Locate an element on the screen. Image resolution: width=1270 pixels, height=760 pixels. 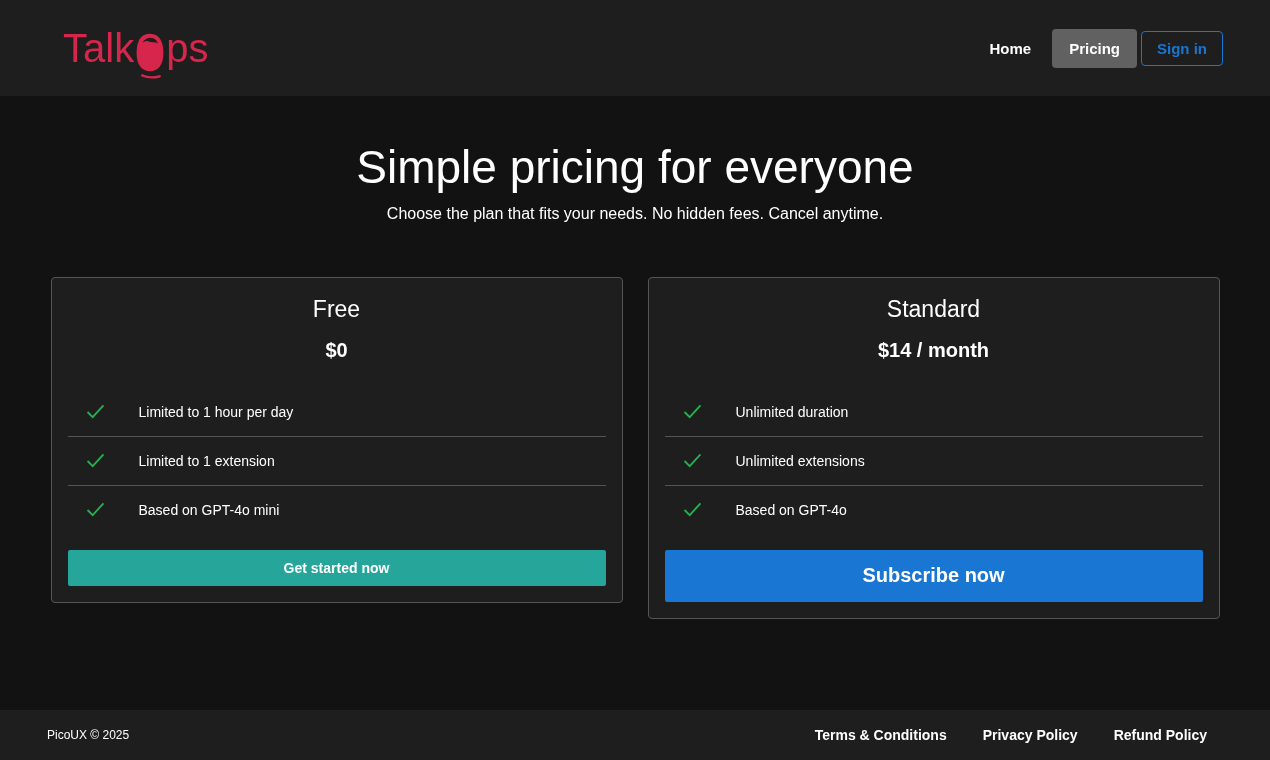
feature-text: Unlimited extensions is located at coordinates (800, 460).